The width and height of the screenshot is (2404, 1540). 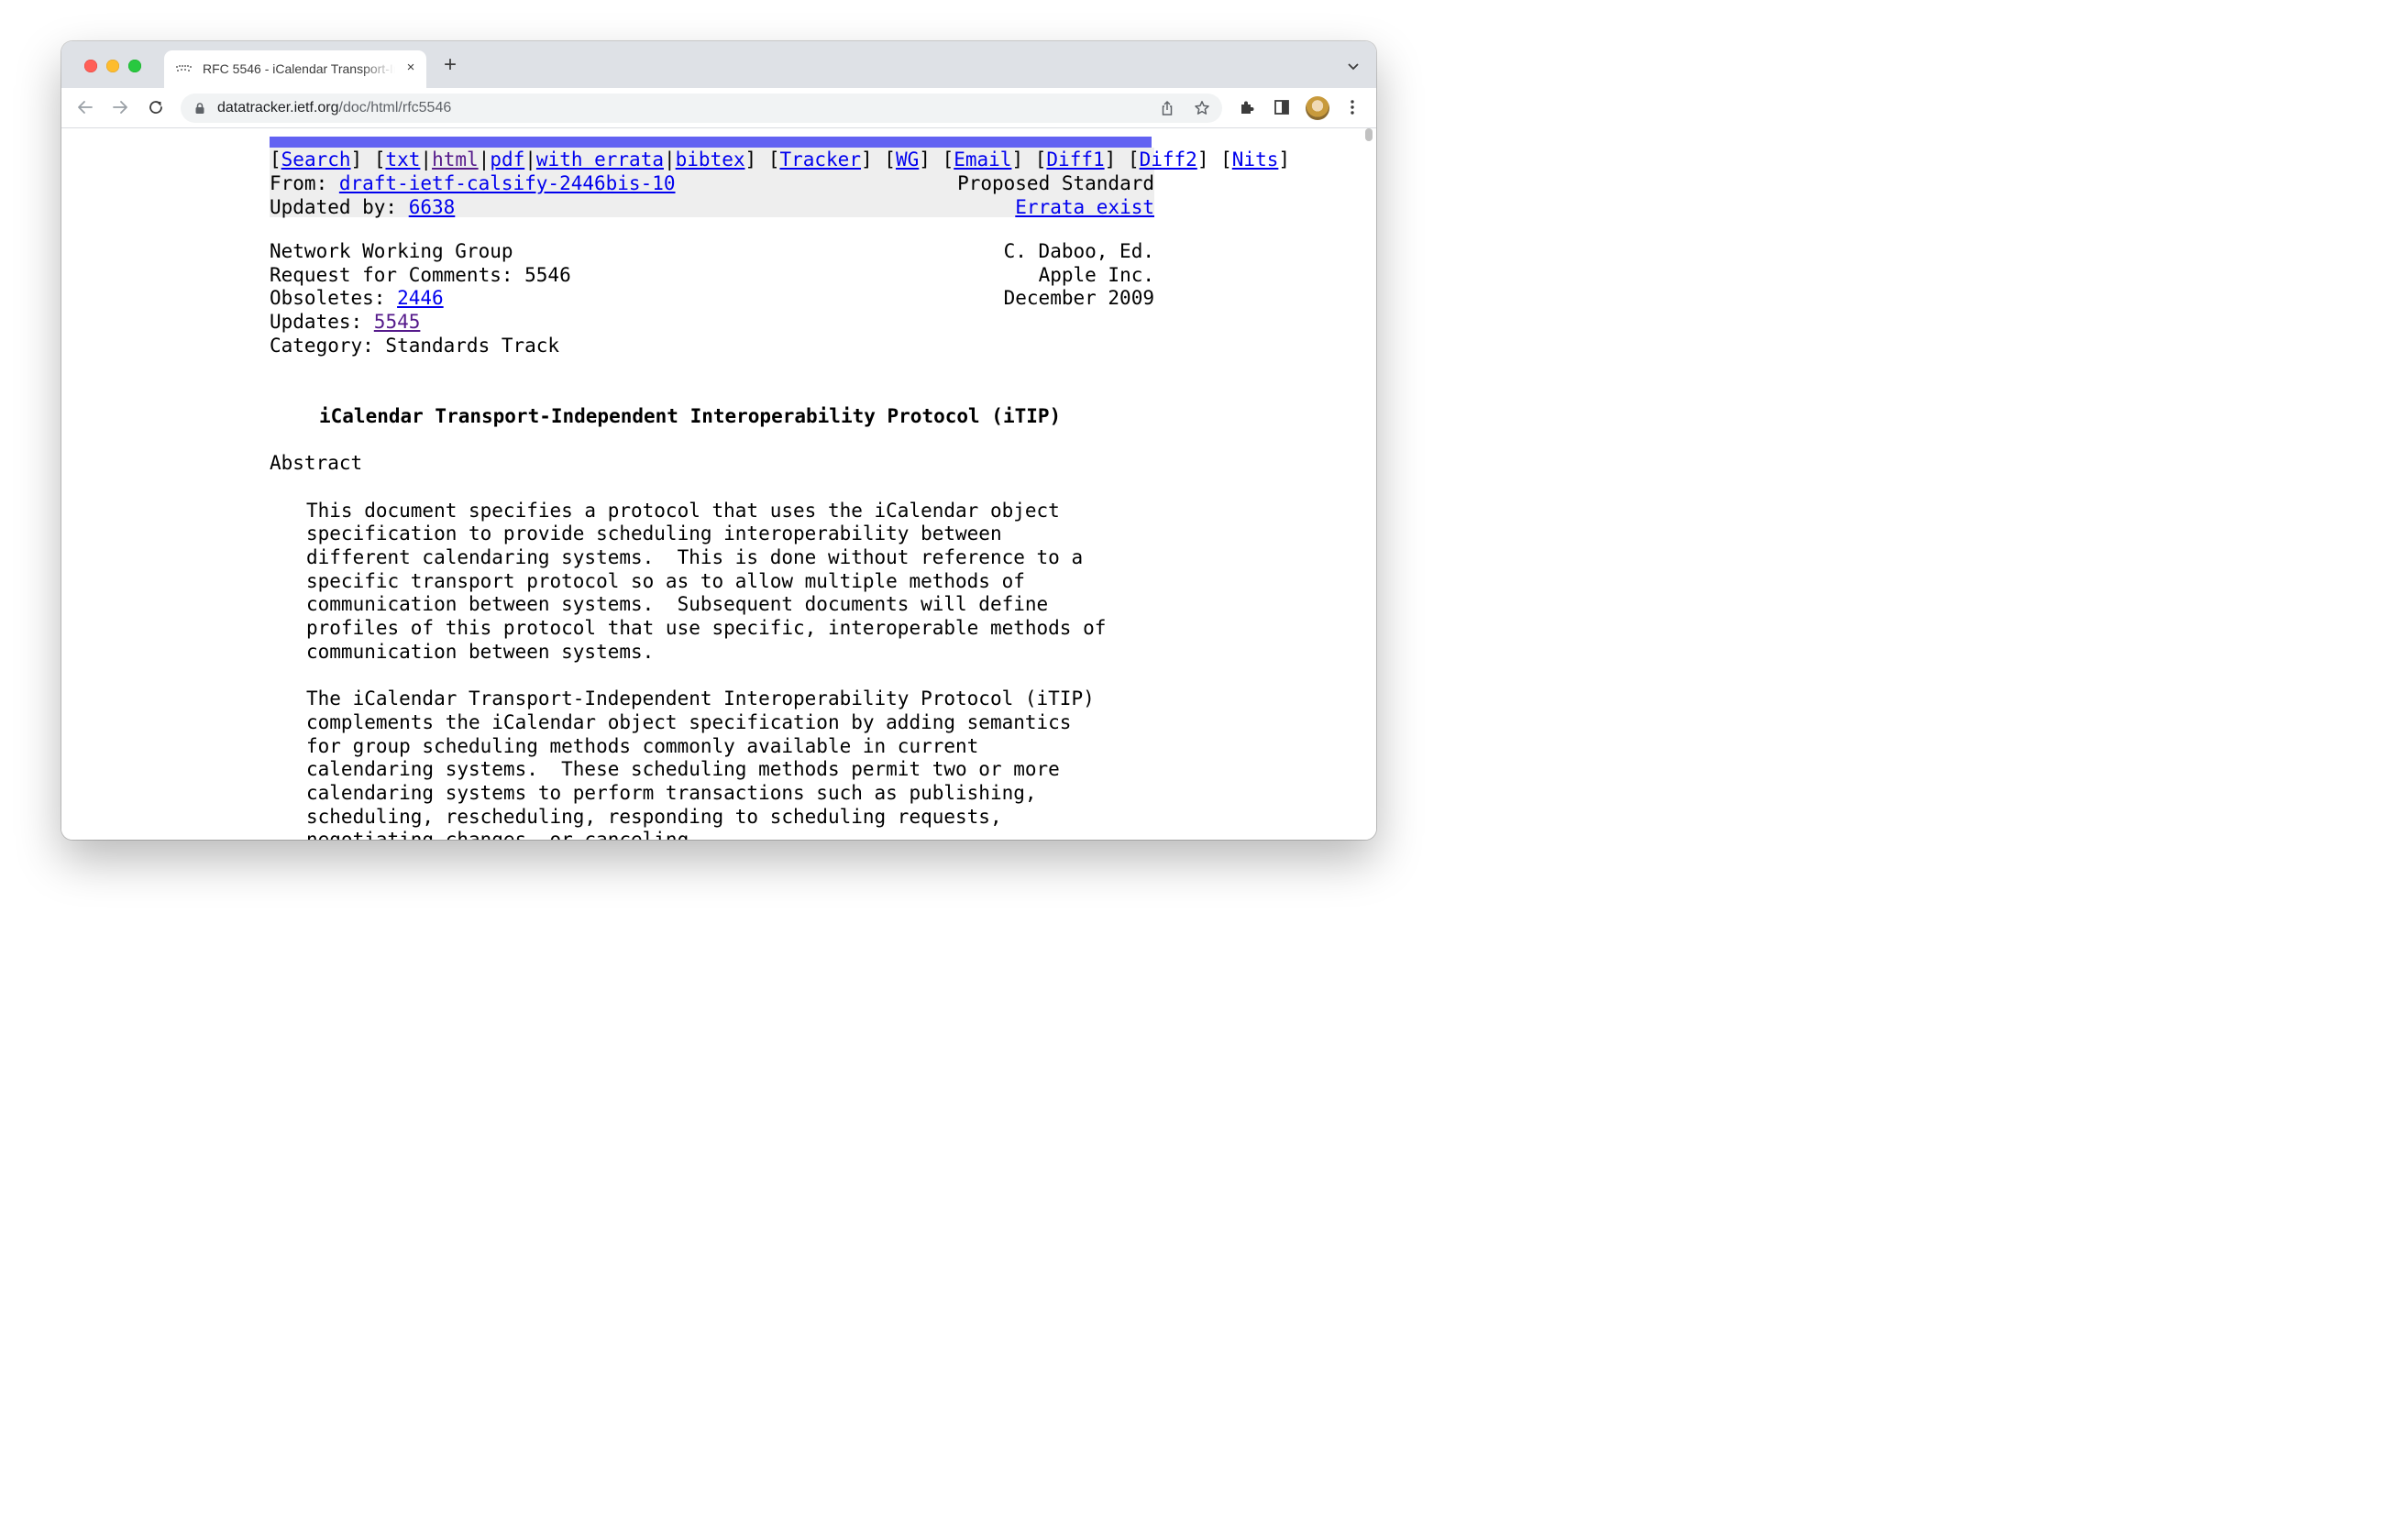 What do you see at coordinates (415, 346) in the screenshot?
I see `category: Category: Standards Track` at bounding box center [415, 346].